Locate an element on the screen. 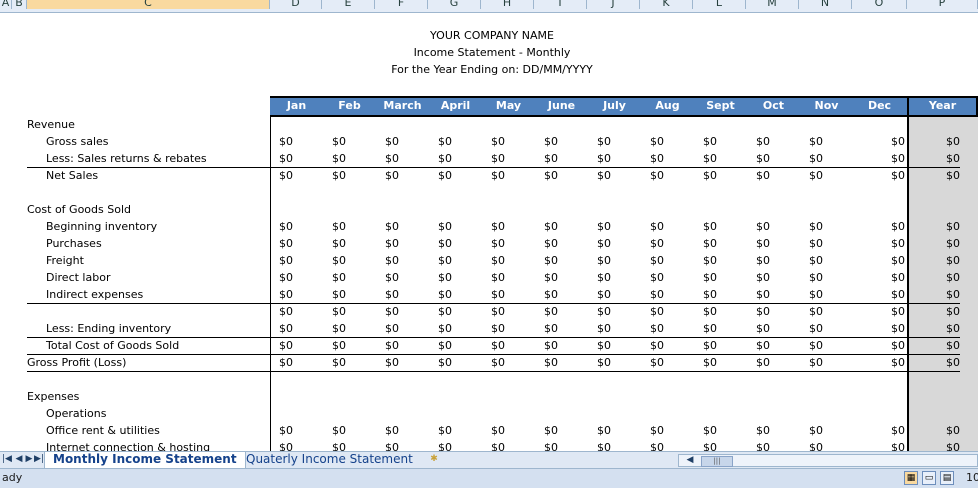 The height and width of the screenshot is (488, 978). table-row: Beginning inventory is located at coordinates (489, 226).